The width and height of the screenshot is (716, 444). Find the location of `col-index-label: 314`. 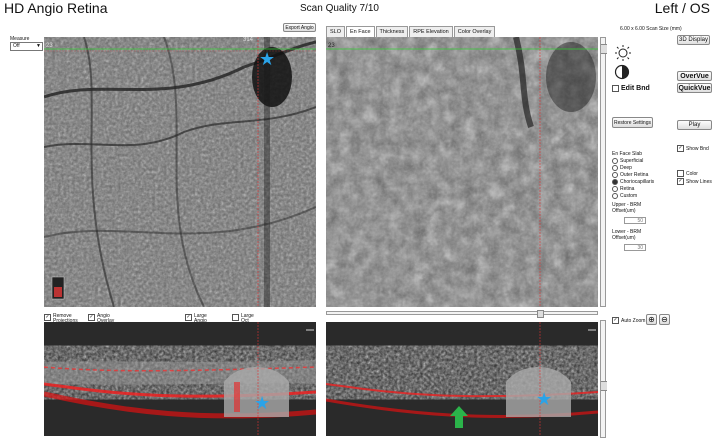

col-index-label: 314 is located at coordinates (248, 40).